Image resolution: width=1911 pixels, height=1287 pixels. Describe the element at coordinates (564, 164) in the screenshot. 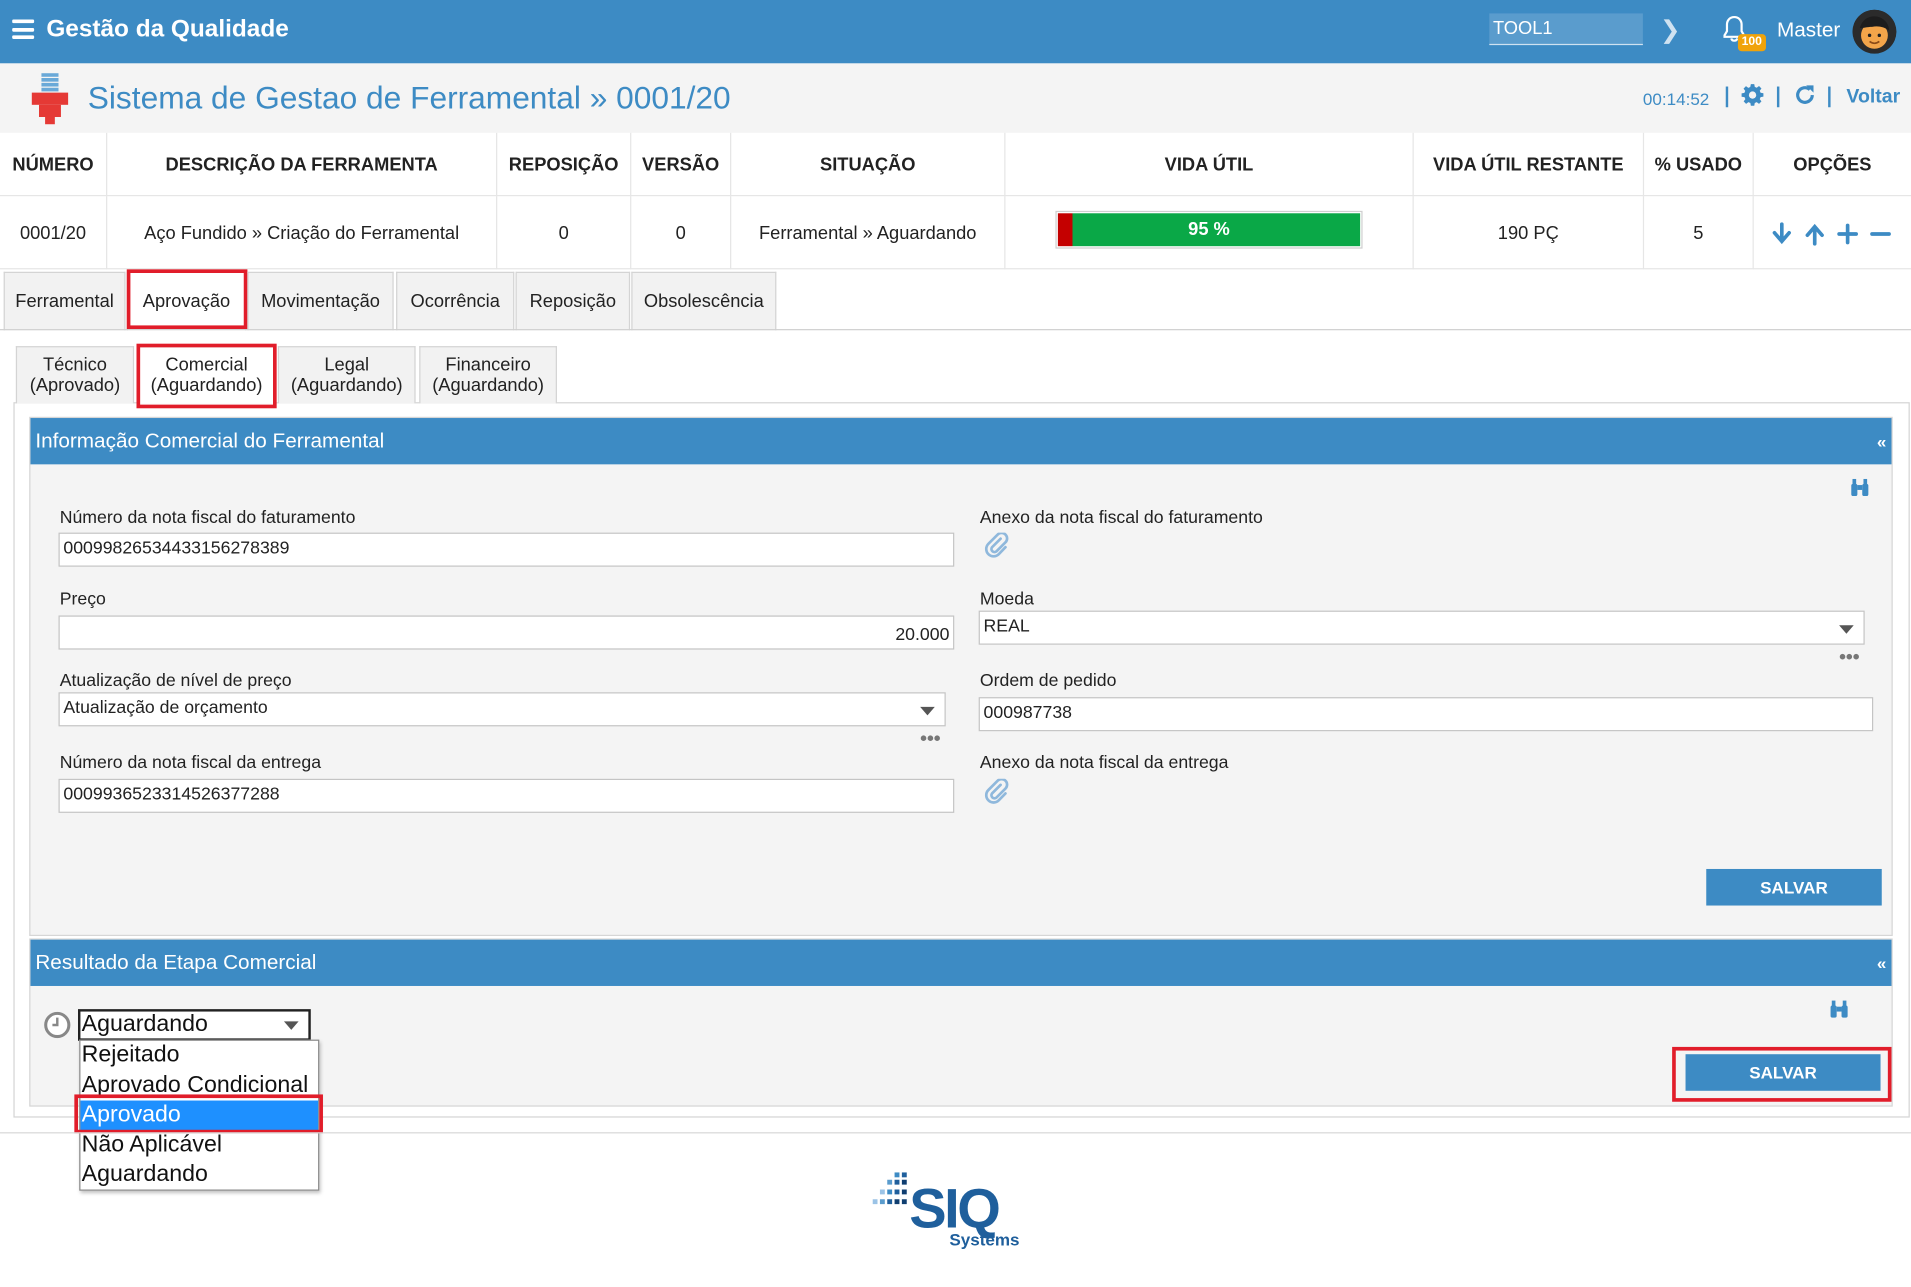

I see `col-header-reposicao: REPOSIÇÃO` at that location.